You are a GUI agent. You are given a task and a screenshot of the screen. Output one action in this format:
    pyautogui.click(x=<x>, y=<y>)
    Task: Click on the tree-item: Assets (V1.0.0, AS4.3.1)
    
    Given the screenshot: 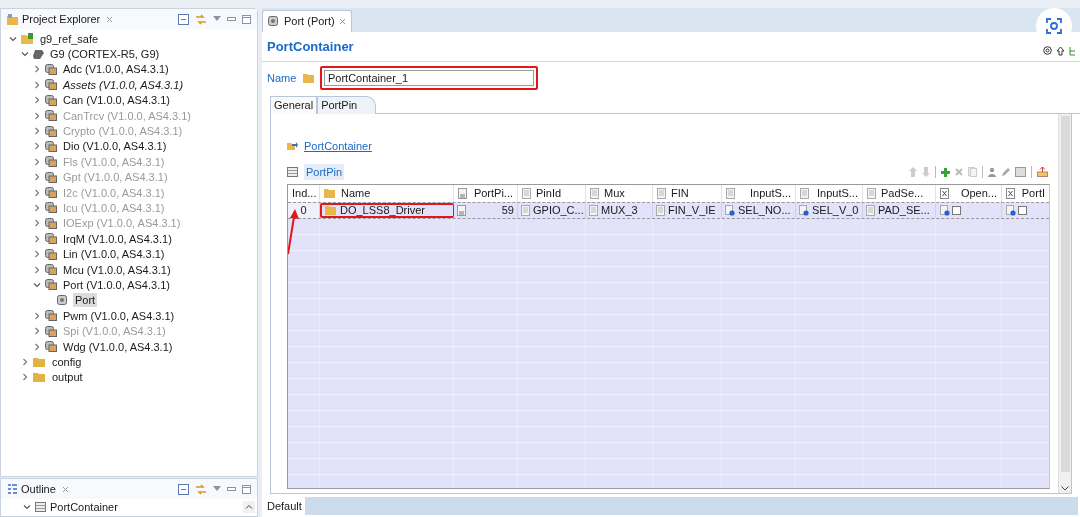 What is the action you would take?
    pyautogui.click(x=123, y=84)
    